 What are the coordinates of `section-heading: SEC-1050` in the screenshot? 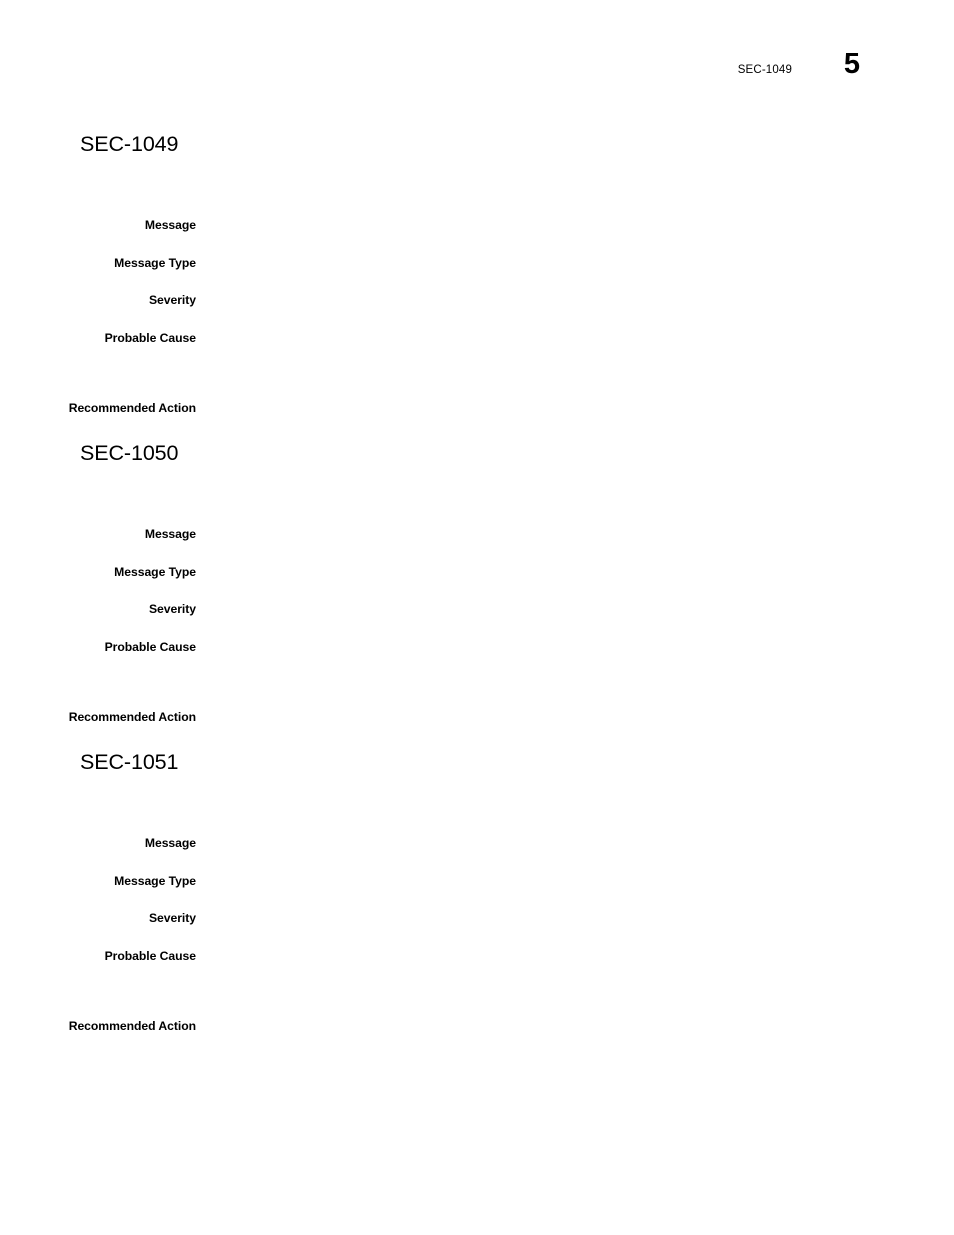 It's located at (129, 453).